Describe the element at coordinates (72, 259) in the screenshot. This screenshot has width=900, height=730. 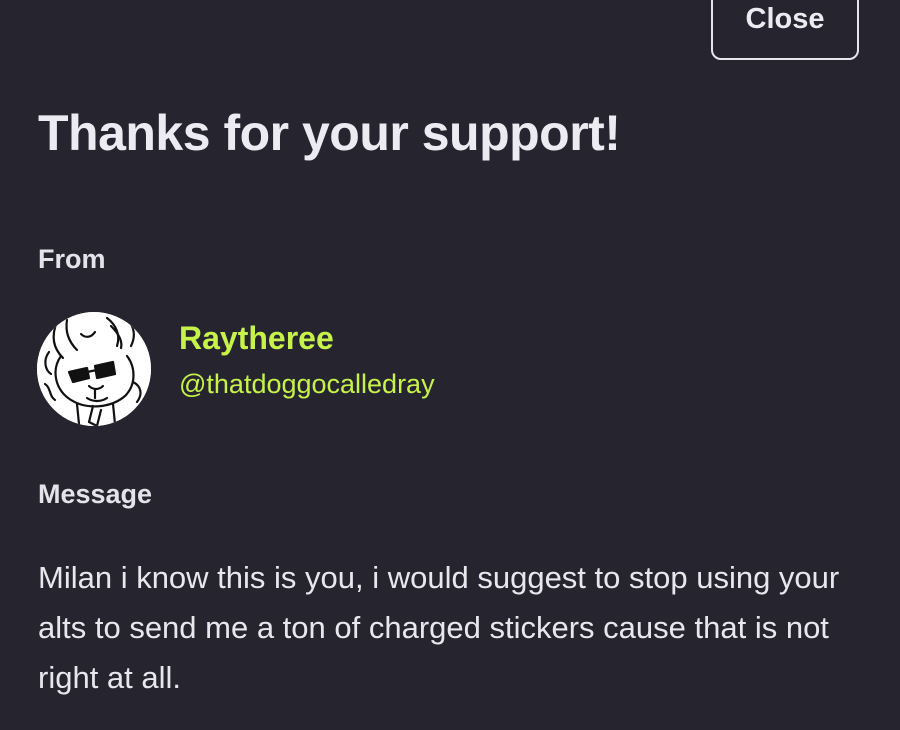
I see `from-label: From` at that location.